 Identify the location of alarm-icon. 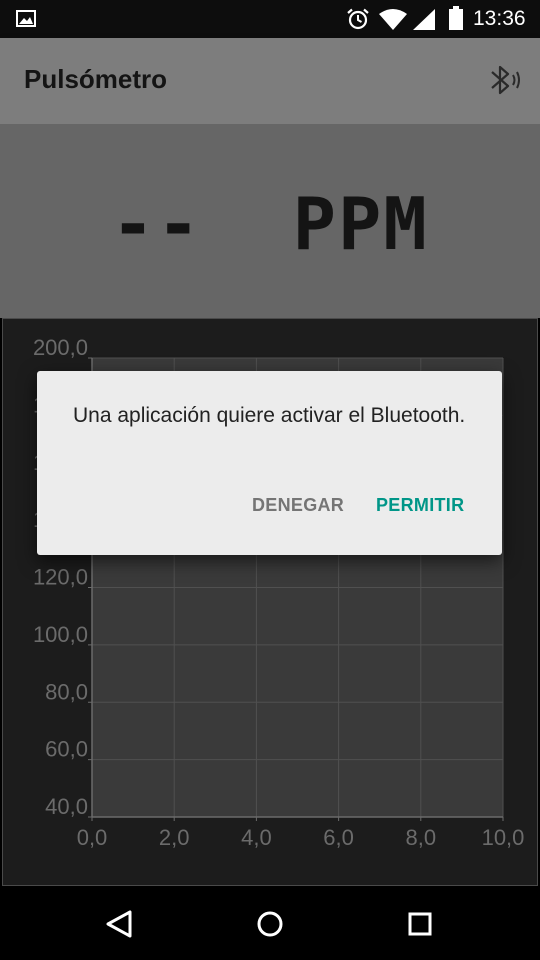
(358, 19).